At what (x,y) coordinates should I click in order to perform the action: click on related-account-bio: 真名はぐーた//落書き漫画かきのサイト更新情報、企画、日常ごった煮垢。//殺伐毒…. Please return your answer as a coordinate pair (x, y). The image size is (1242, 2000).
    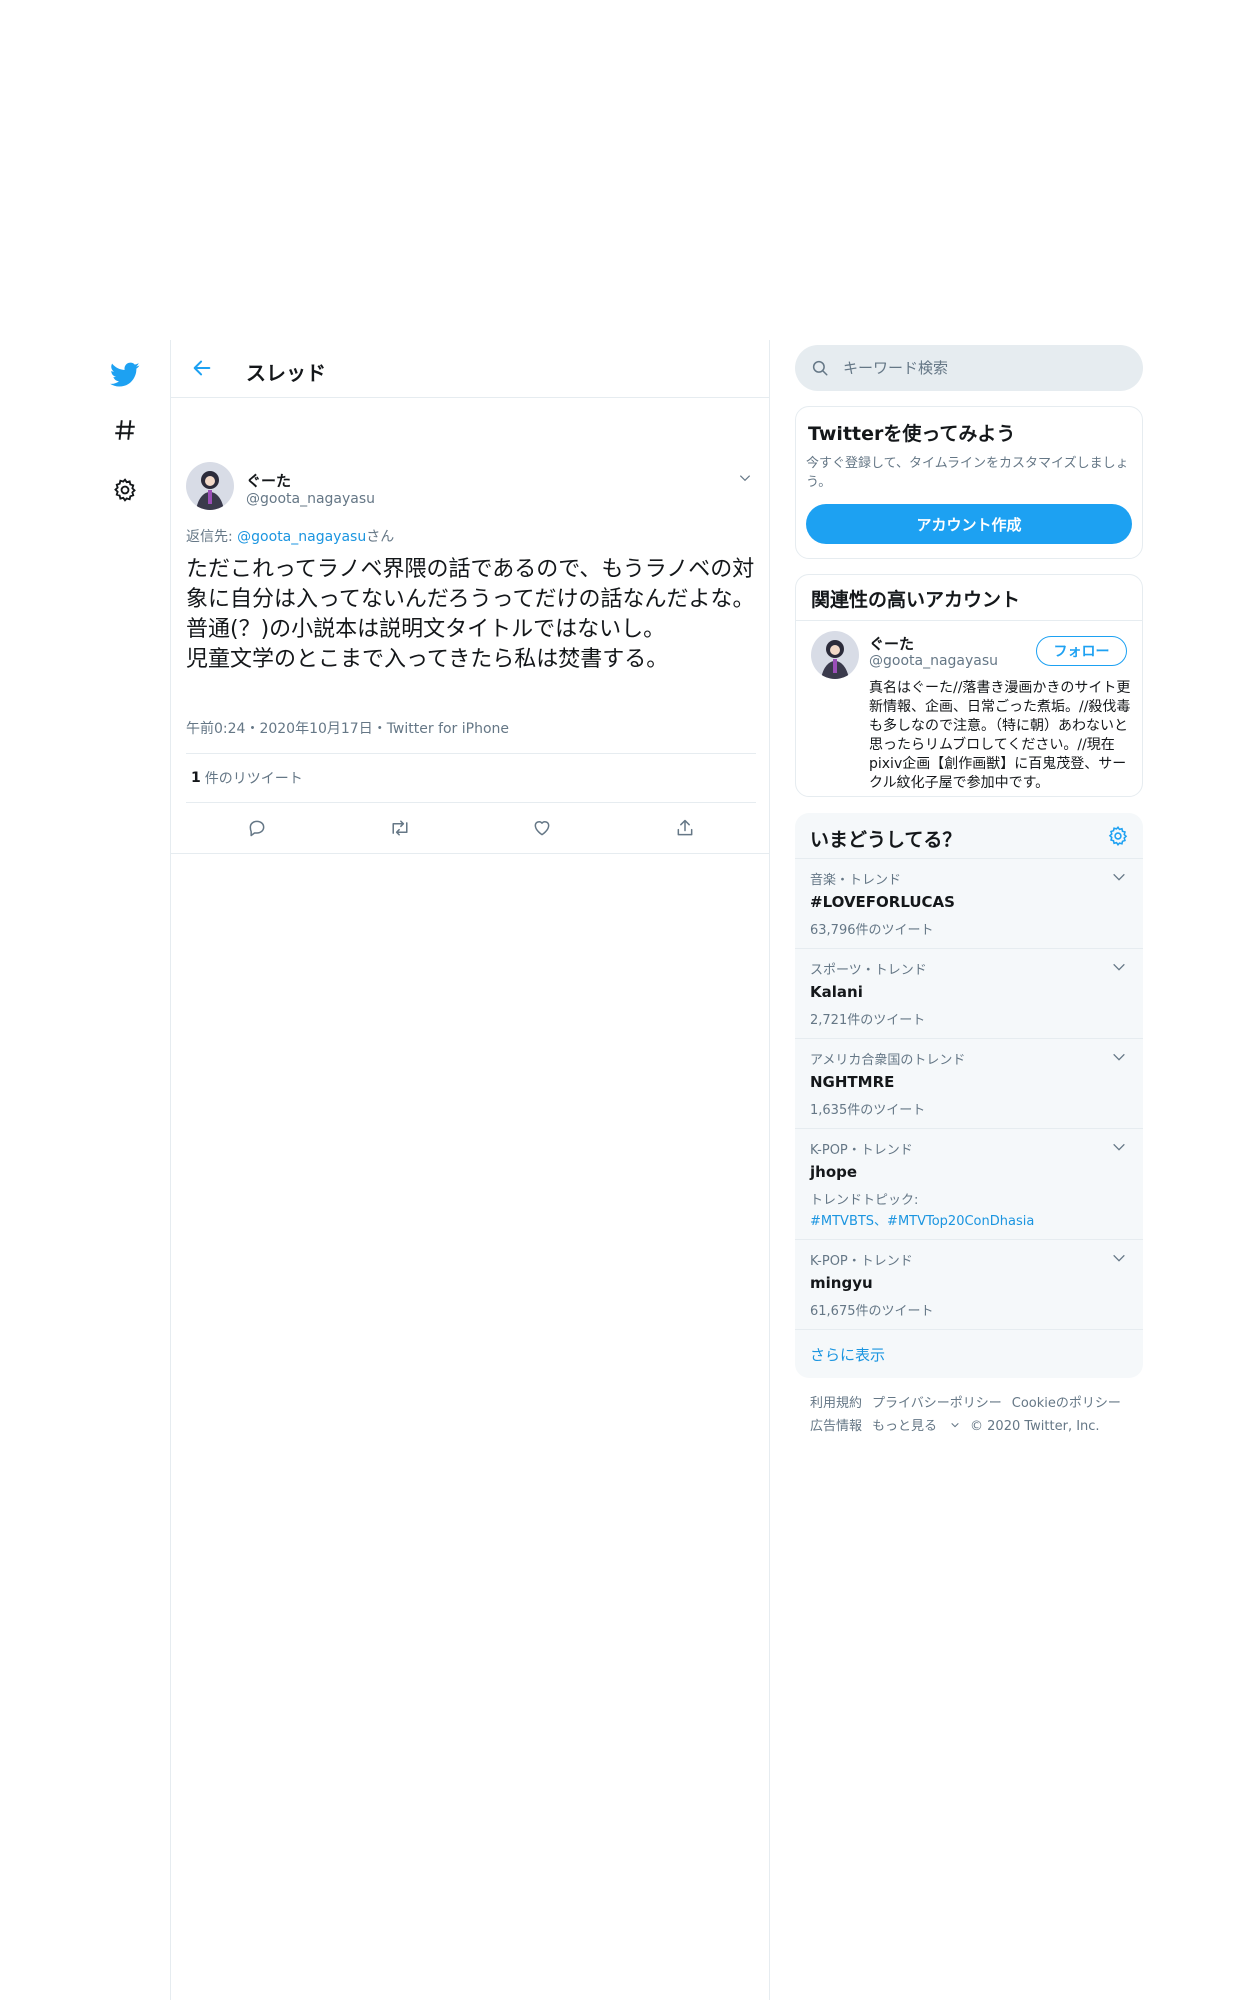
    Looking at the image, I should click on (1000, 735).